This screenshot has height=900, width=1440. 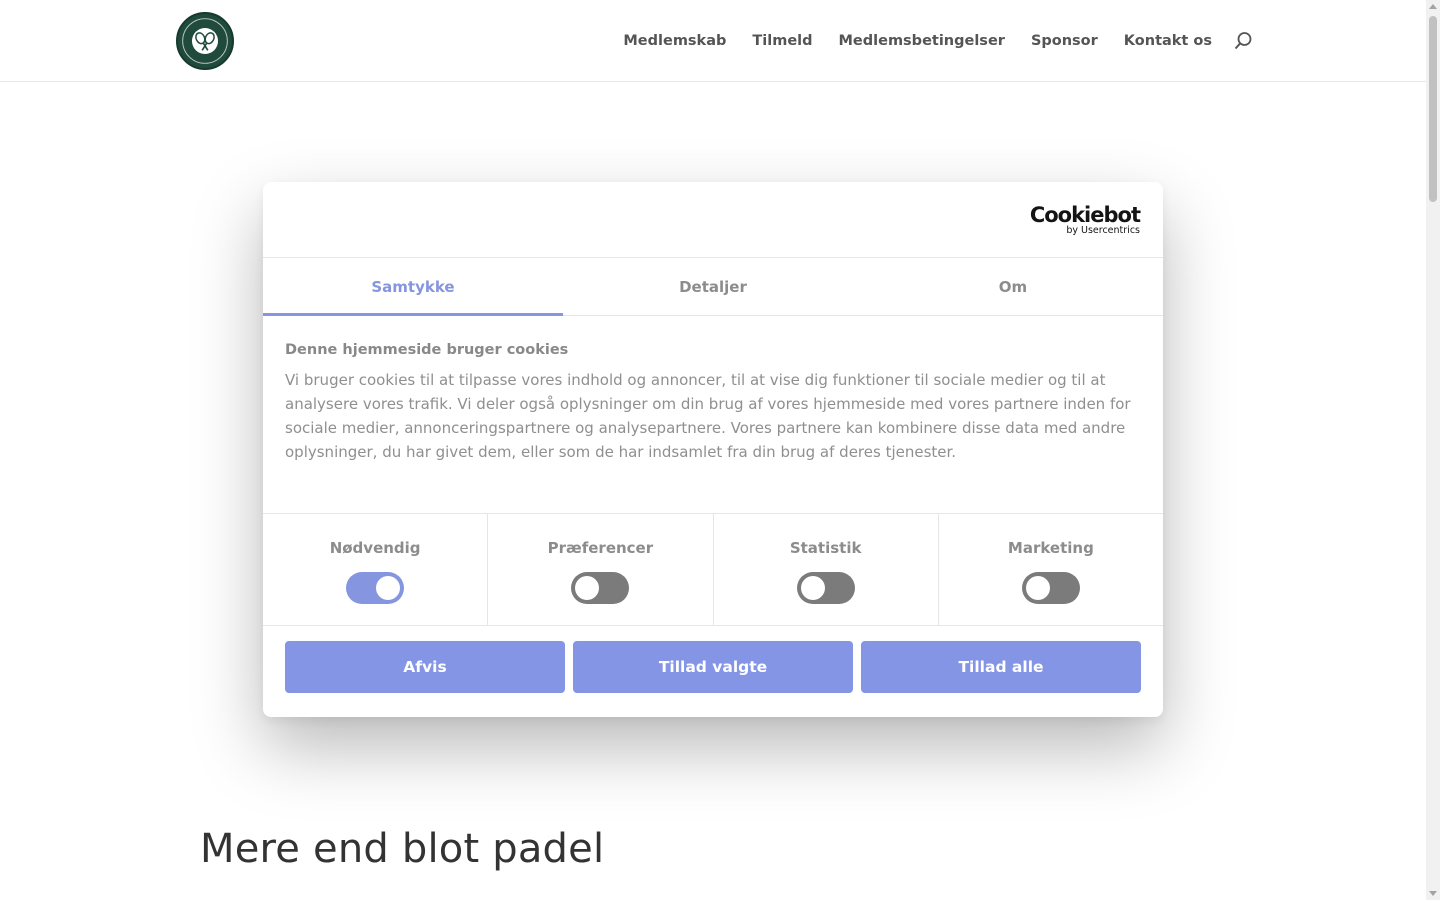 What do you see at coordinates (205, 41) in the screenshot?
I see `club-logo-icon` at bounding box center [205, 41].